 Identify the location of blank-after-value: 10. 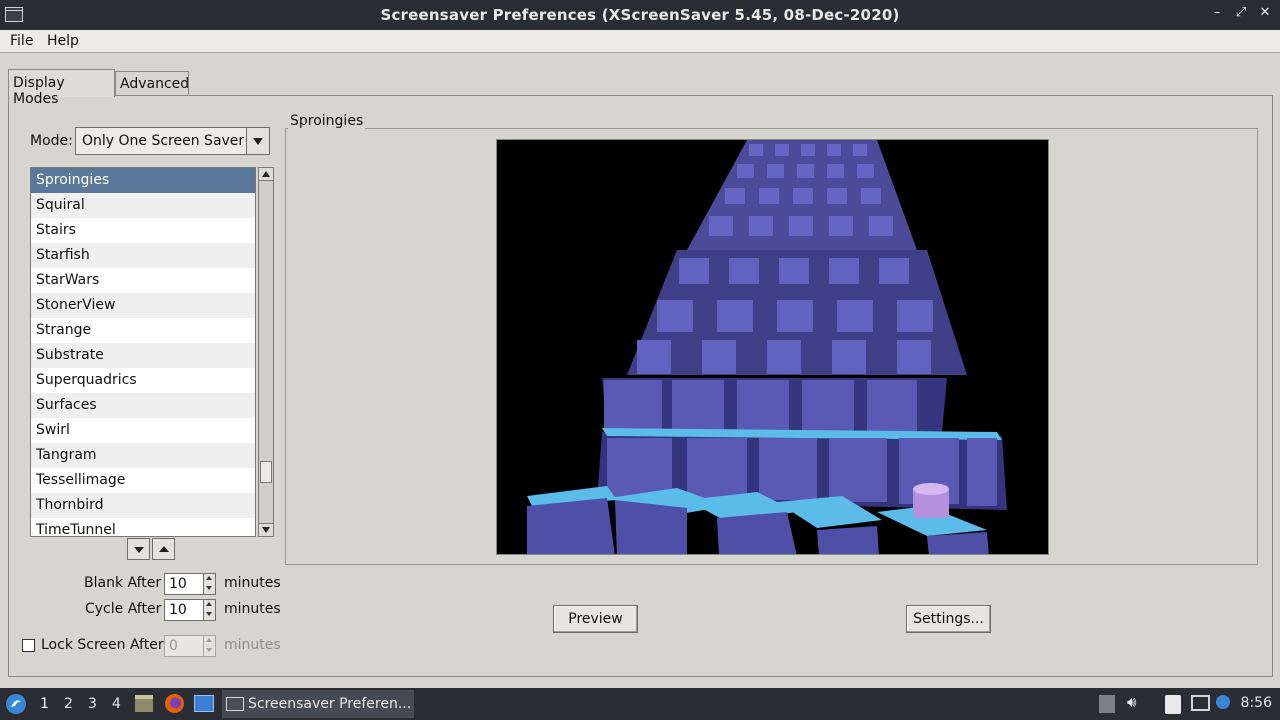
(178, 584).